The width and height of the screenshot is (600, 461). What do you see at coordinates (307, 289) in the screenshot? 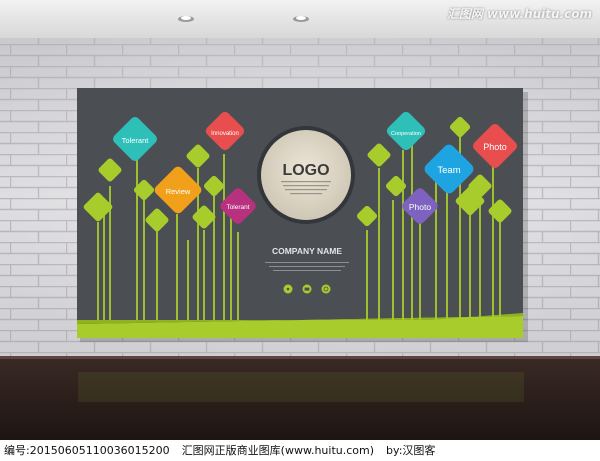
I see `contact-icons` at bounding box center [307, 289].